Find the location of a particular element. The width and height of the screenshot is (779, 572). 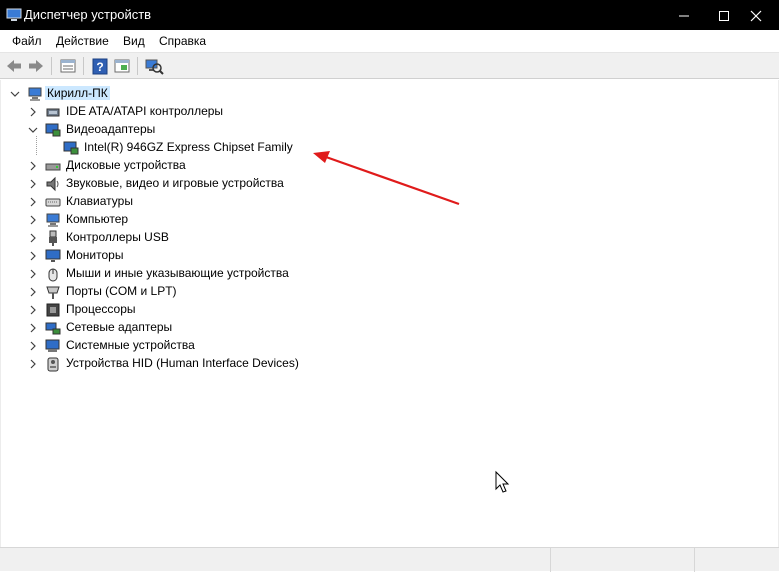

tree-category-label: Устройства HID (Human Interface Devices) is located at coordinates (182, 363).